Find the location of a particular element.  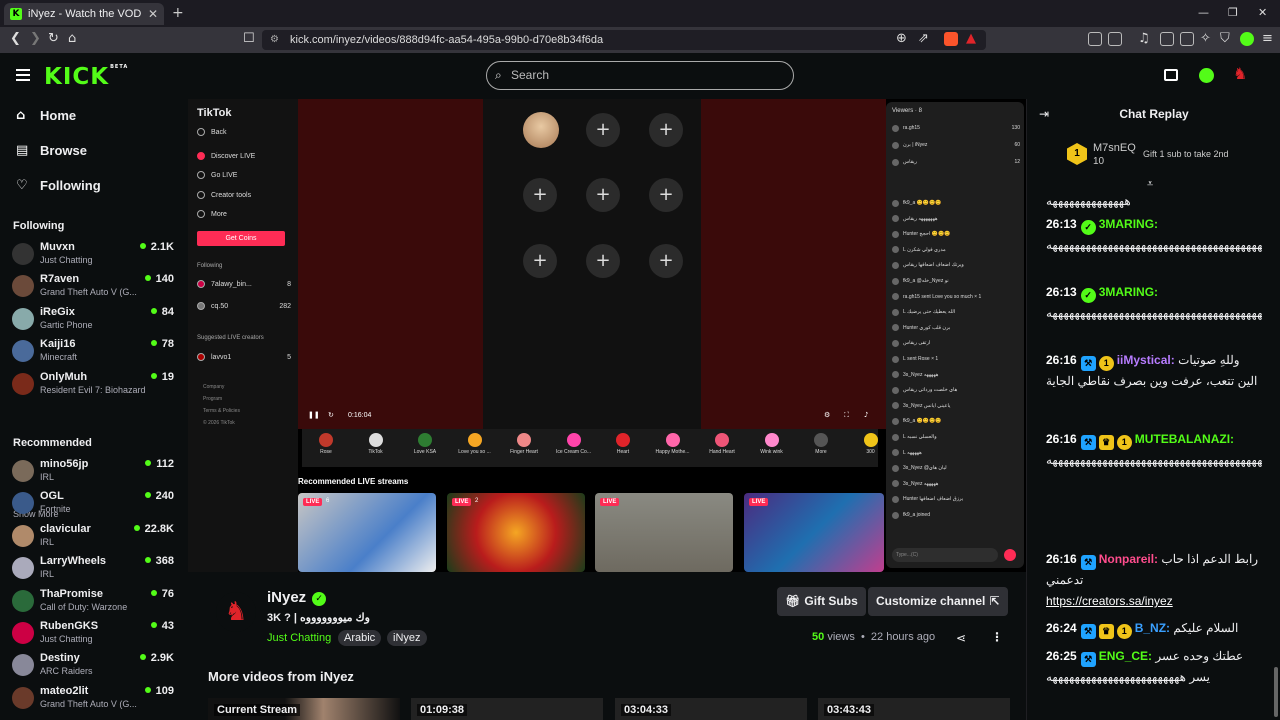

restore-icon: ❐ is located at coordinates (1233, 12).